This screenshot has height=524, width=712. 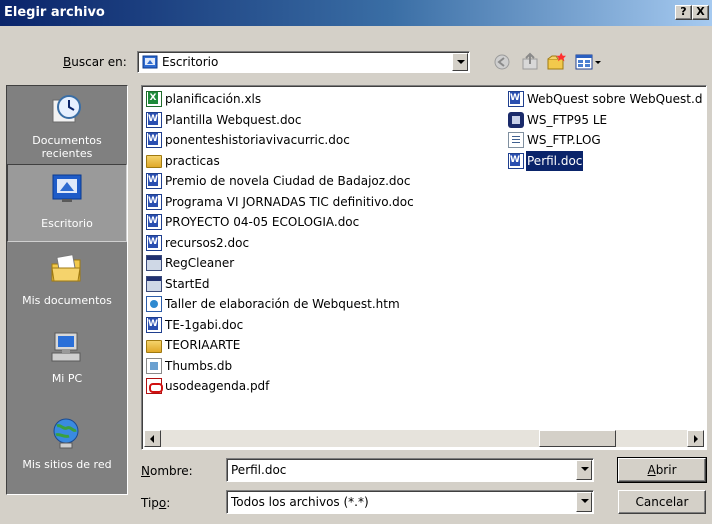 I want to click on open-button-rest: brir, so click(x=666, y=470).